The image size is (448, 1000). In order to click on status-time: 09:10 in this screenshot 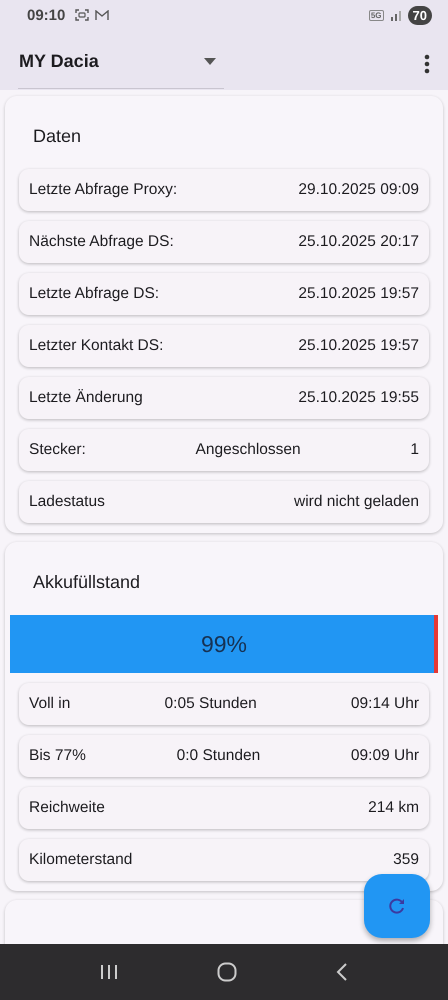, I will do `click(46, 15)`.